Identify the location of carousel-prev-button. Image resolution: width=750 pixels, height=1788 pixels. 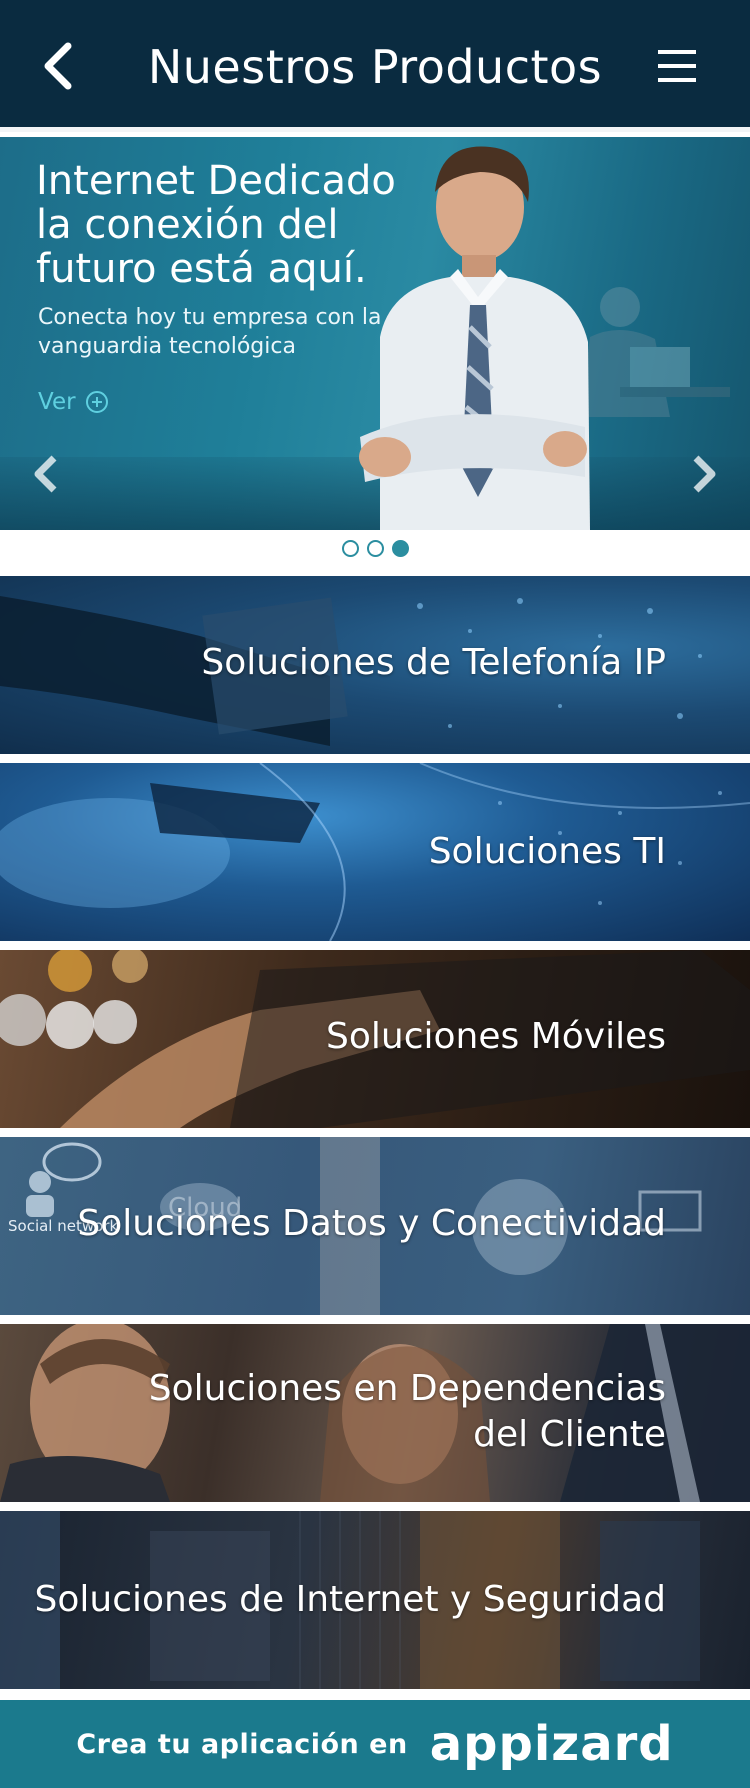
(46, 474).